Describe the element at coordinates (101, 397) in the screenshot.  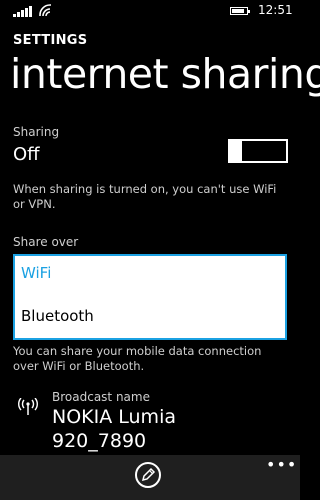
I see `broadcast-label: Broadcast name` at that location.